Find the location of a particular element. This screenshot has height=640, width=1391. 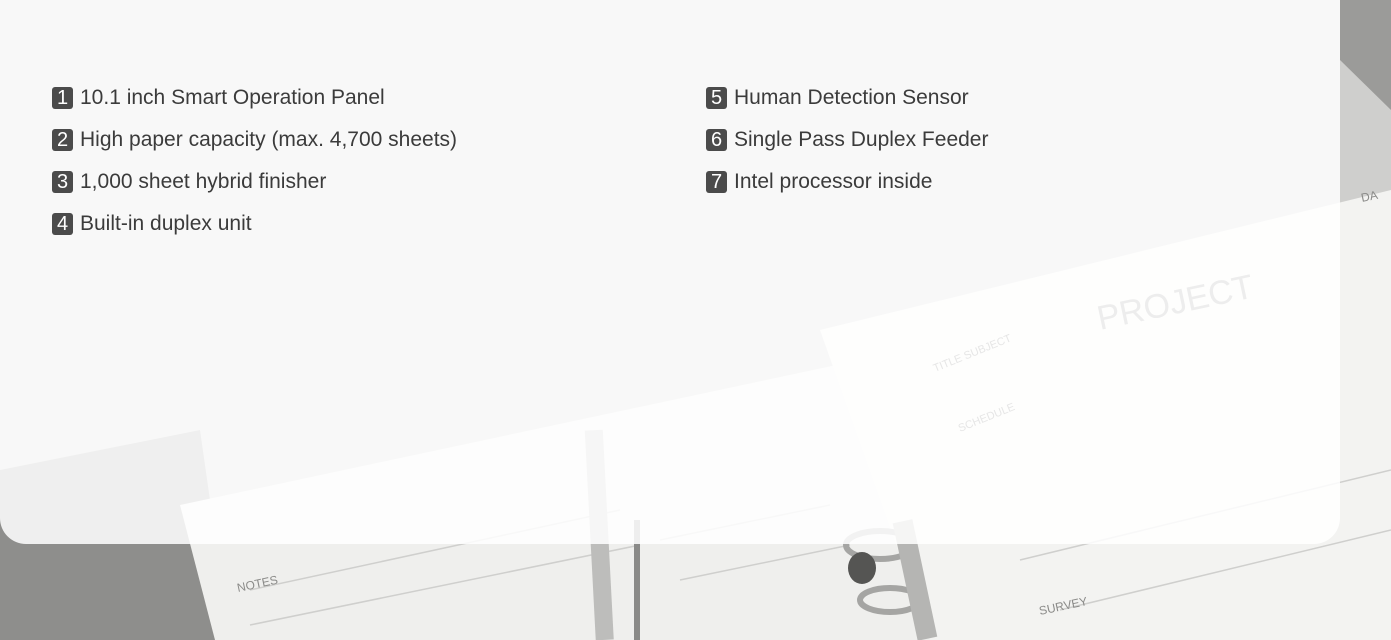

feature-item: 7 Intel processor inside is located at coordinates (847, 182).